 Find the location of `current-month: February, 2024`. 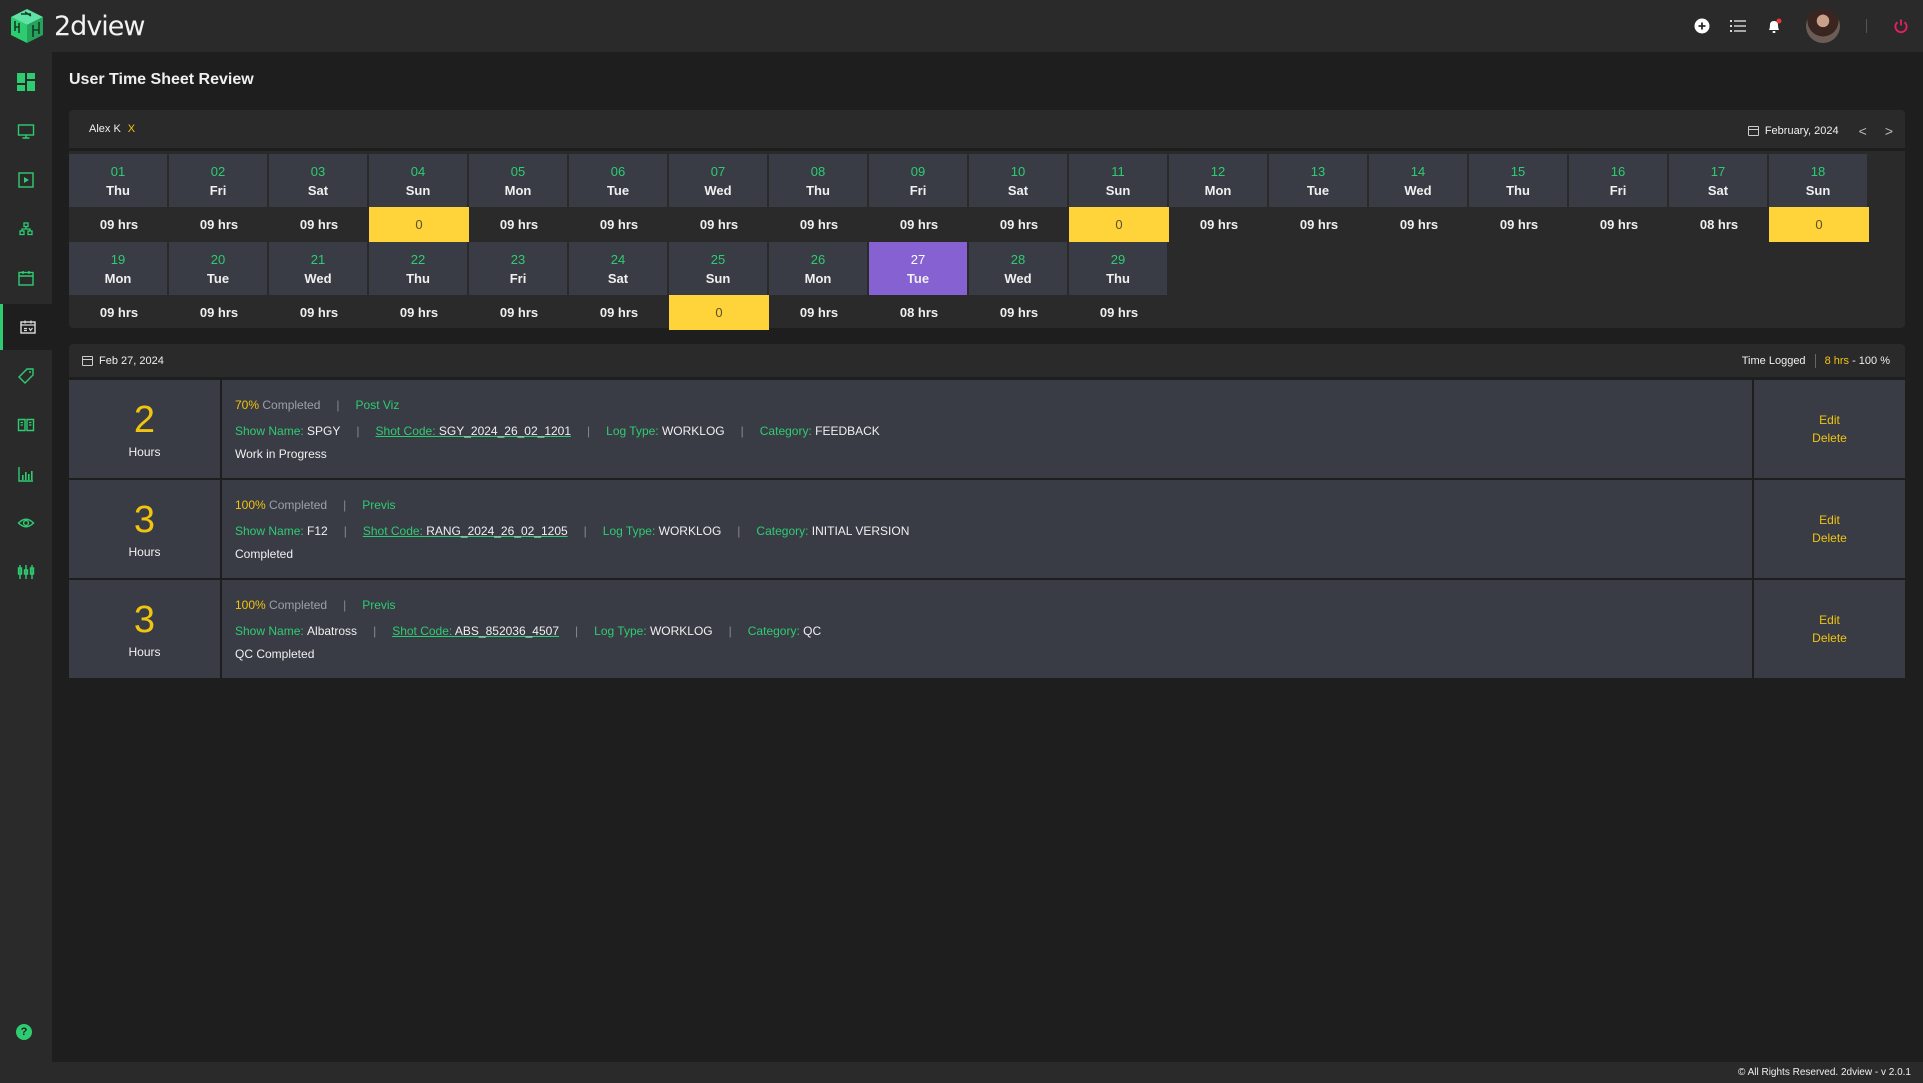

current-month: February, 2024 is located at coordinates (1802, 131).